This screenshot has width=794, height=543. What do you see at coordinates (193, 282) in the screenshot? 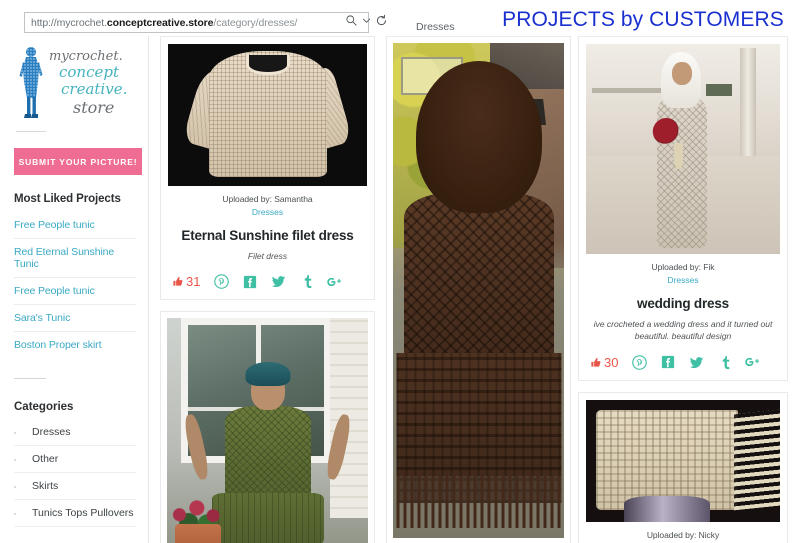
I see `like-count: 31` at bounding box center [193, 282].